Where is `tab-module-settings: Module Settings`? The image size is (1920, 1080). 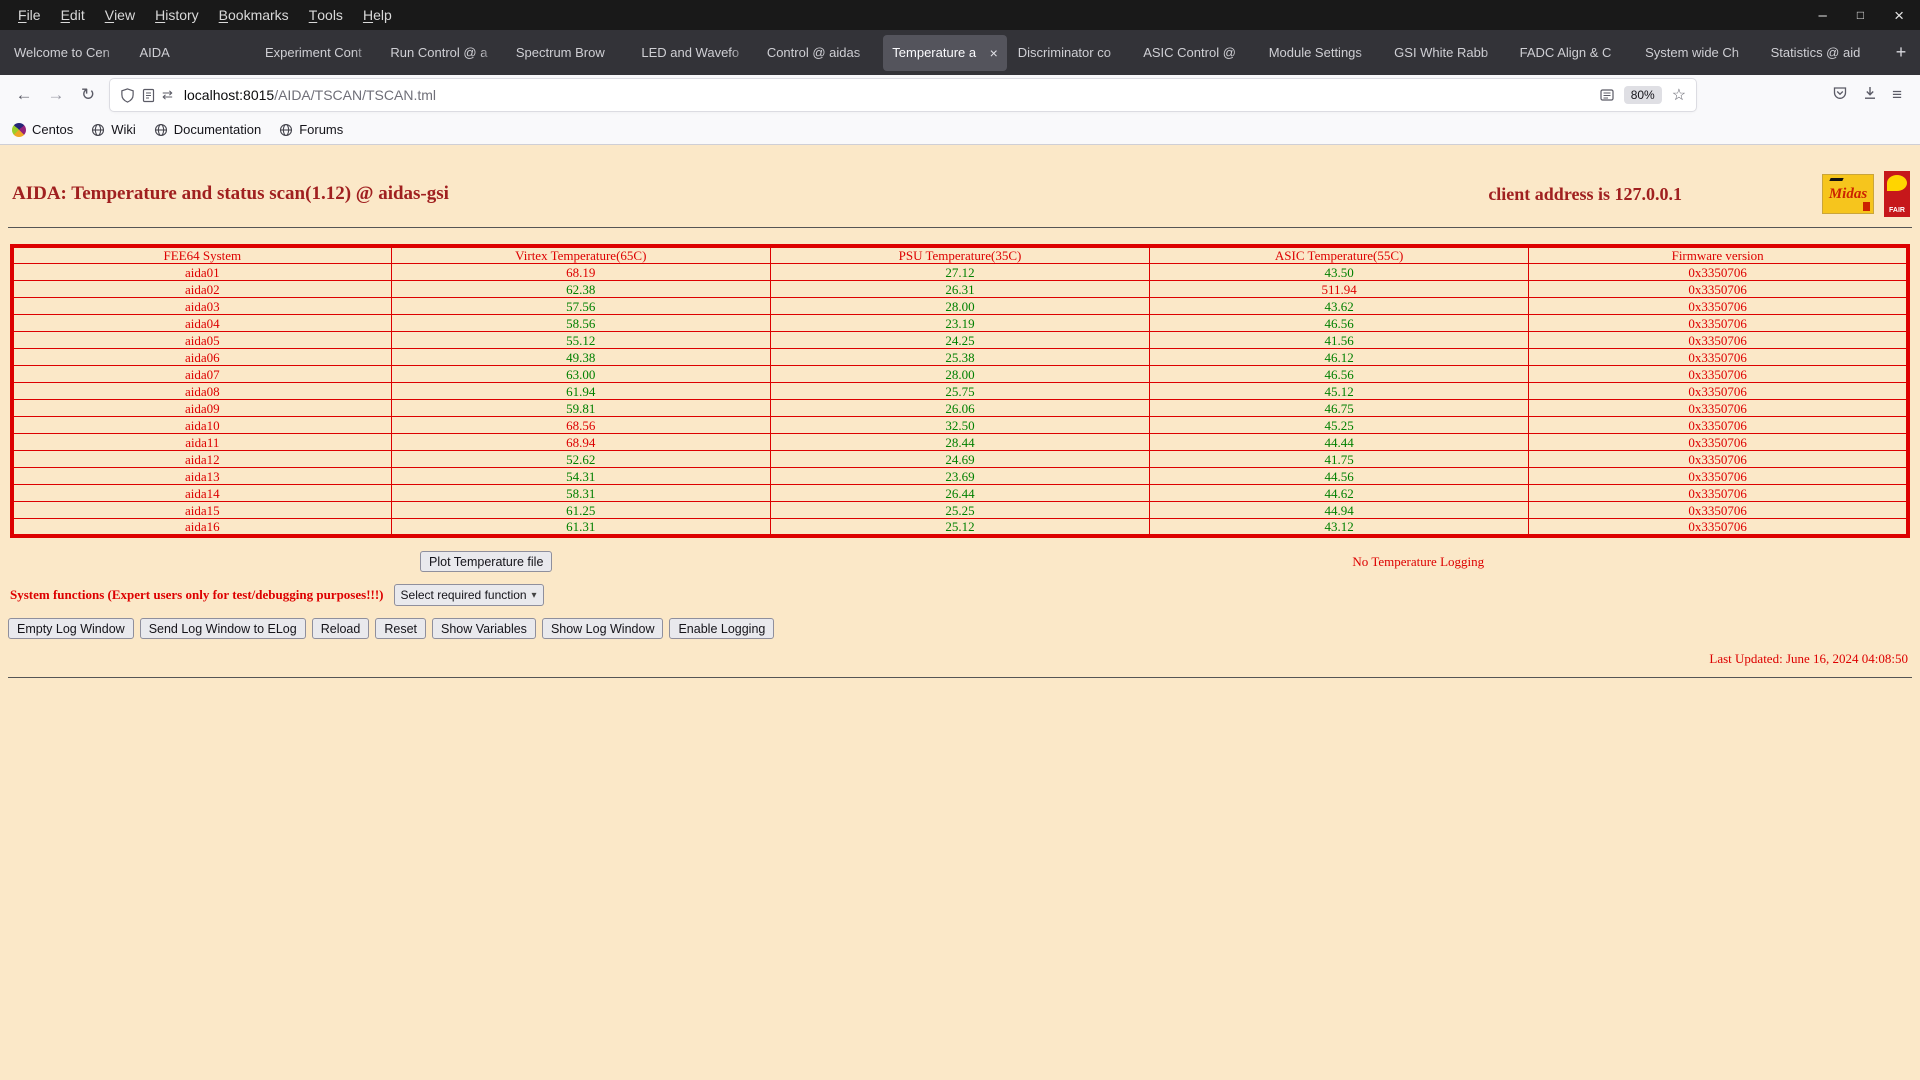 tab-module-settings: Module Settings is located at coordinates (1321, 53).